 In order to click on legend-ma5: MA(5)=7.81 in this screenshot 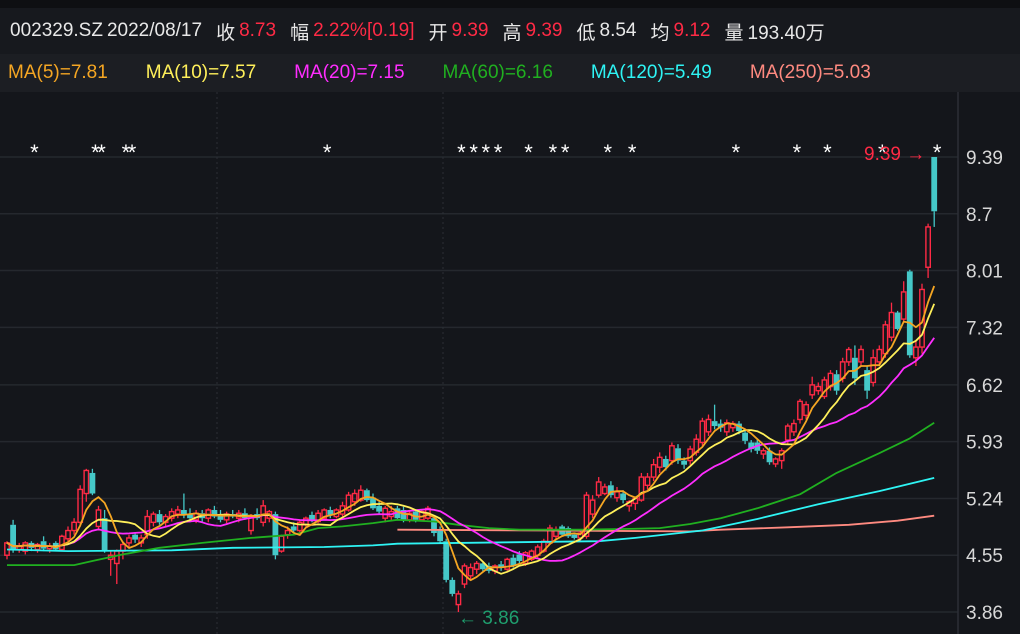, I will do `click(58, 72)`.